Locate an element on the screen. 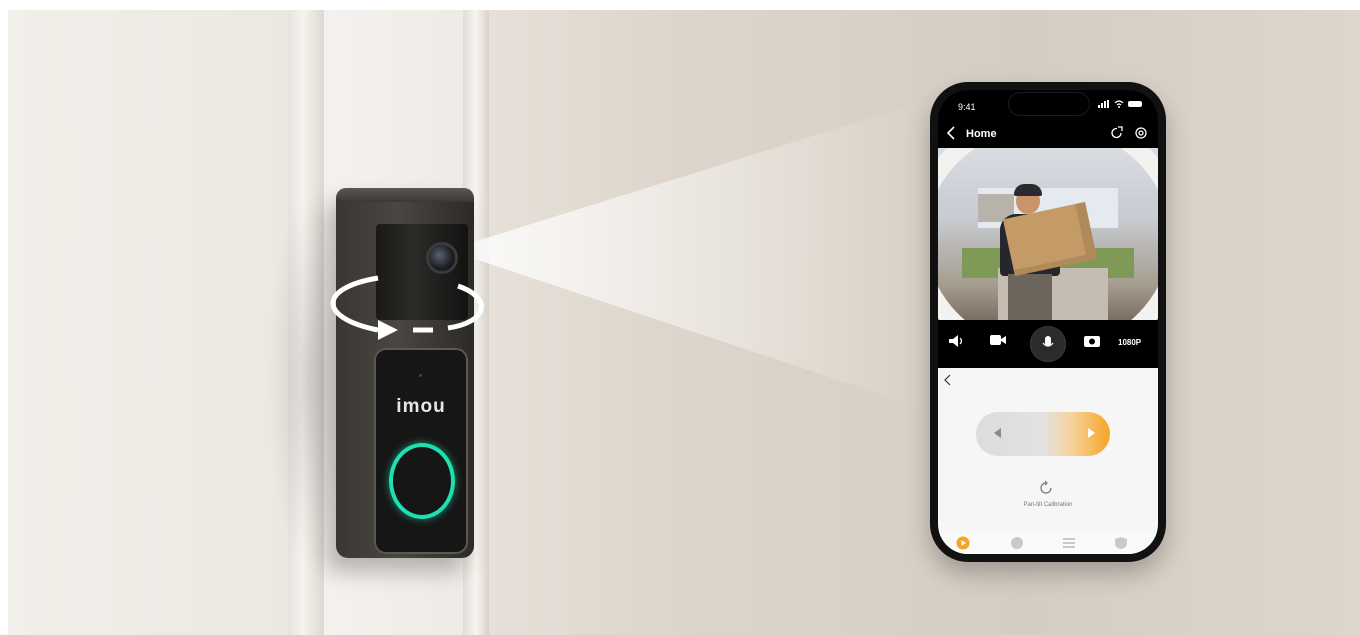 Image resolution: width=1360 pixels, height=635 pixels. video-controls: 1080P is located at coordinates (1048, 344).